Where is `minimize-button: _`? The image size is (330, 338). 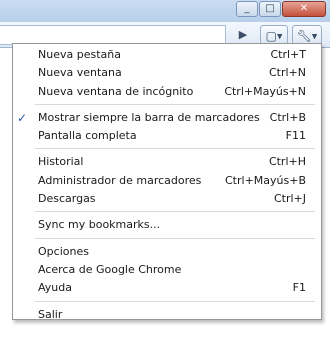
minimize-button: _ is located at coordinates (247, 9).